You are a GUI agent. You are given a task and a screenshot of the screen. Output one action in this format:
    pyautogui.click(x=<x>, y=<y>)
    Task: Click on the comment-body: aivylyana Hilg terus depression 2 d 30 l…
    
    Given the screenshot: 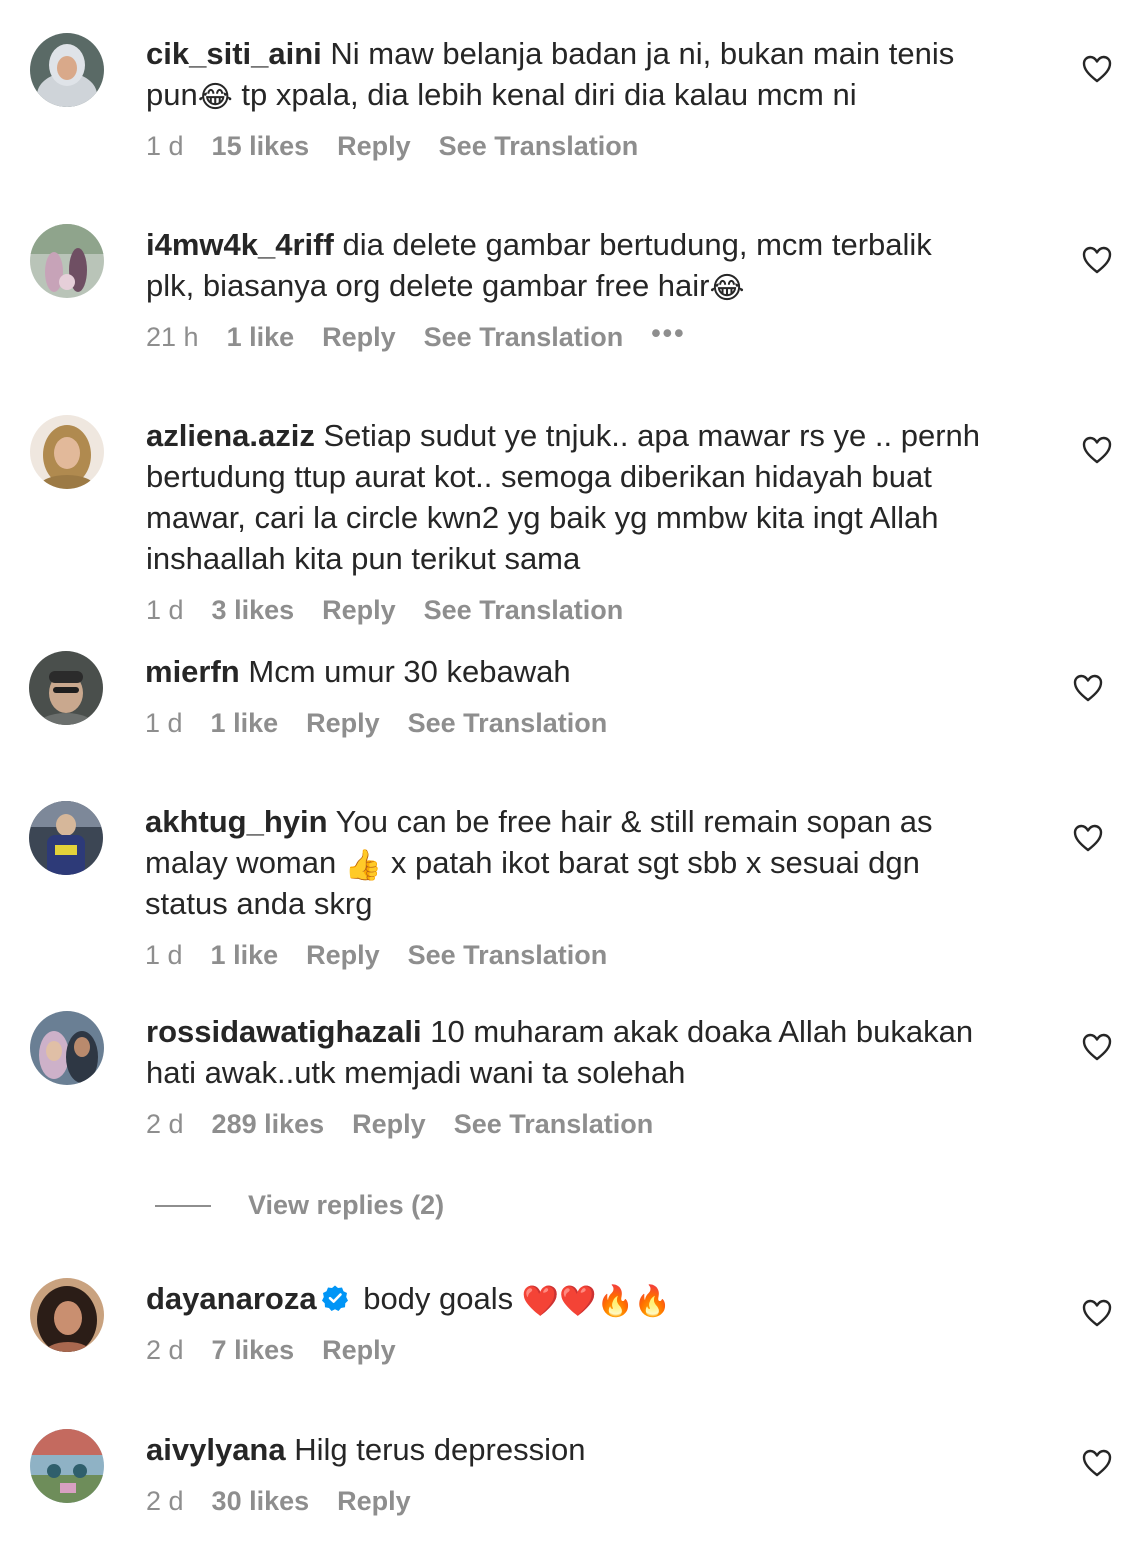 What is the action you would take?
    pyautogui.click(x=365, y=1473)
    